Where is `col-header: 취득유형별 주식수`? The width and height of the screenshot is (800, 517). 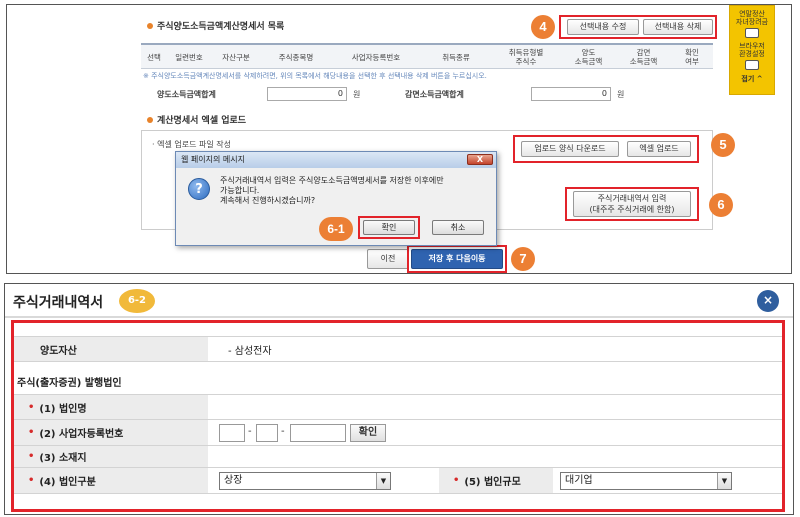 col-header: 취득유형별 주식수 is located at coordinates (526, 57).